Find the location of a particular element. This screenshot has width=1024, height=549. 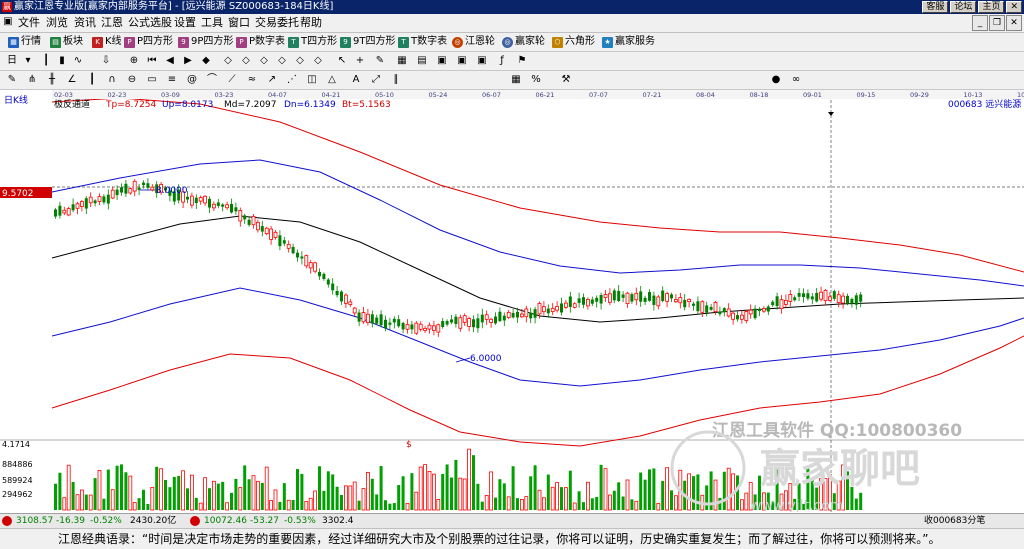

dropdown-icon: ▾ is located at coordinates (28, 61).